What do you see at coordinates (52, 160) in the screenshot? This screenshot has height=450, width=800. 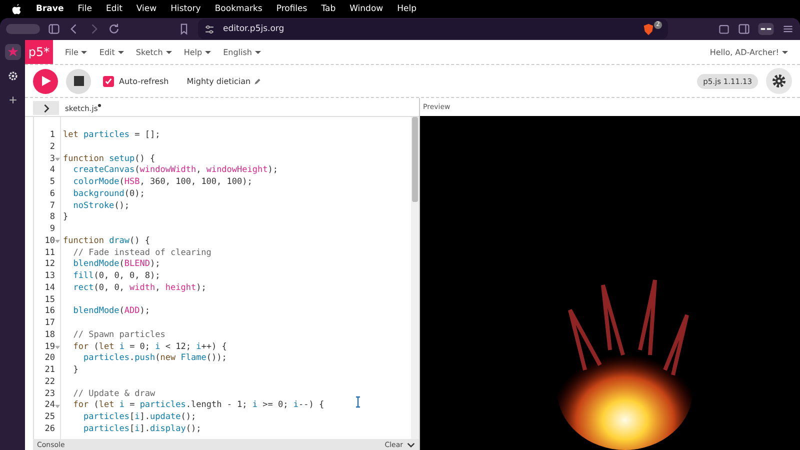 I see `line-number: 3` at bounding box center [52, 160].